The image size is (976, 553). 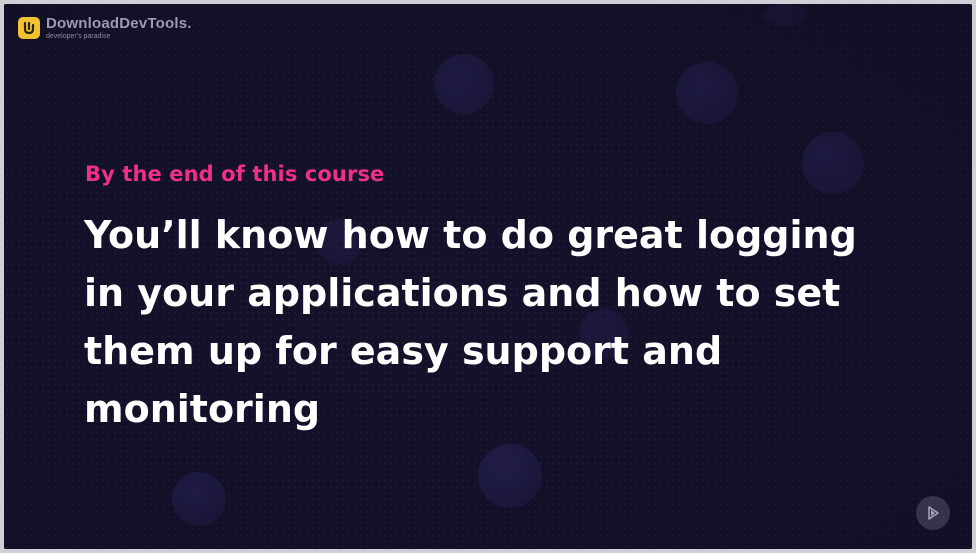 What do you see at coordinates (29, 28) in the screenshot?
I see `download-logo-icon` at bounding box center [29, 28].